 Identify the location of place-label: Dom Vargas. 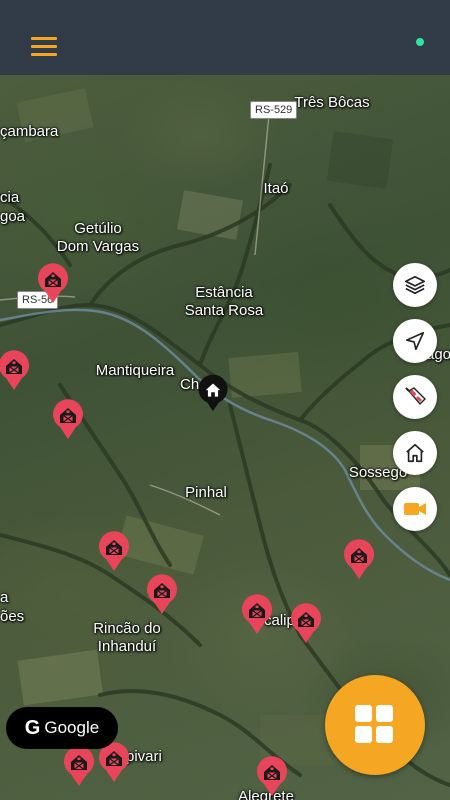
(98, 246).